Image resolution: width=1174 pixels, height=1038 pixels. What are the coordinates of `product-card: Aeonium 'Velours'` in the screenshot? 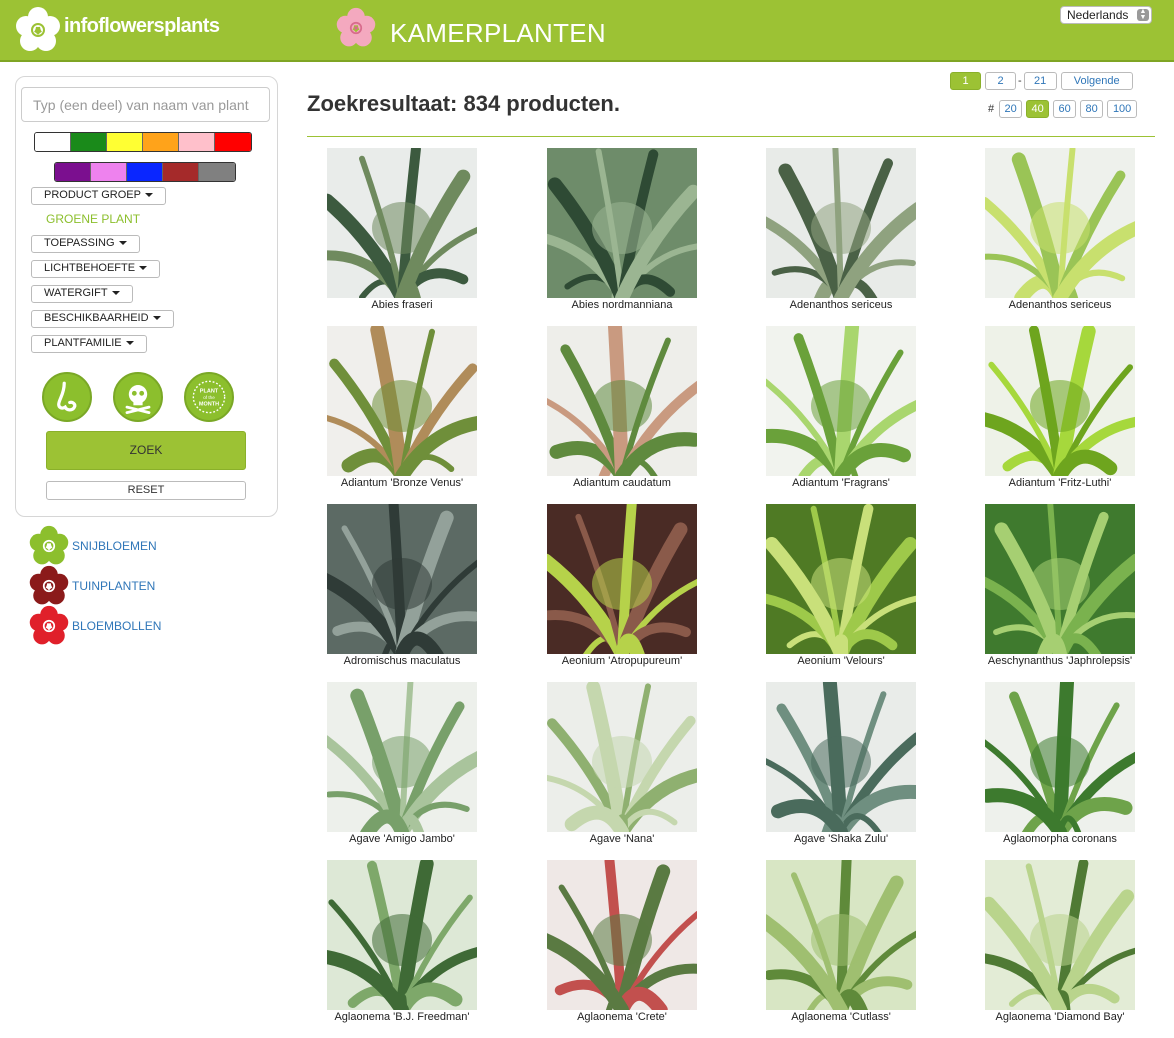 It's located at (841, 585).